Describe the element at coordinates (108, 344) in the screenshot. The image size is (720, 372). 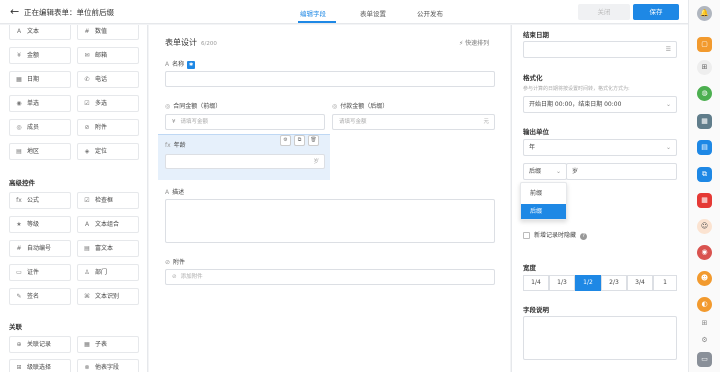
I see `palette-item-subtable: ▦ 子表` at that location.